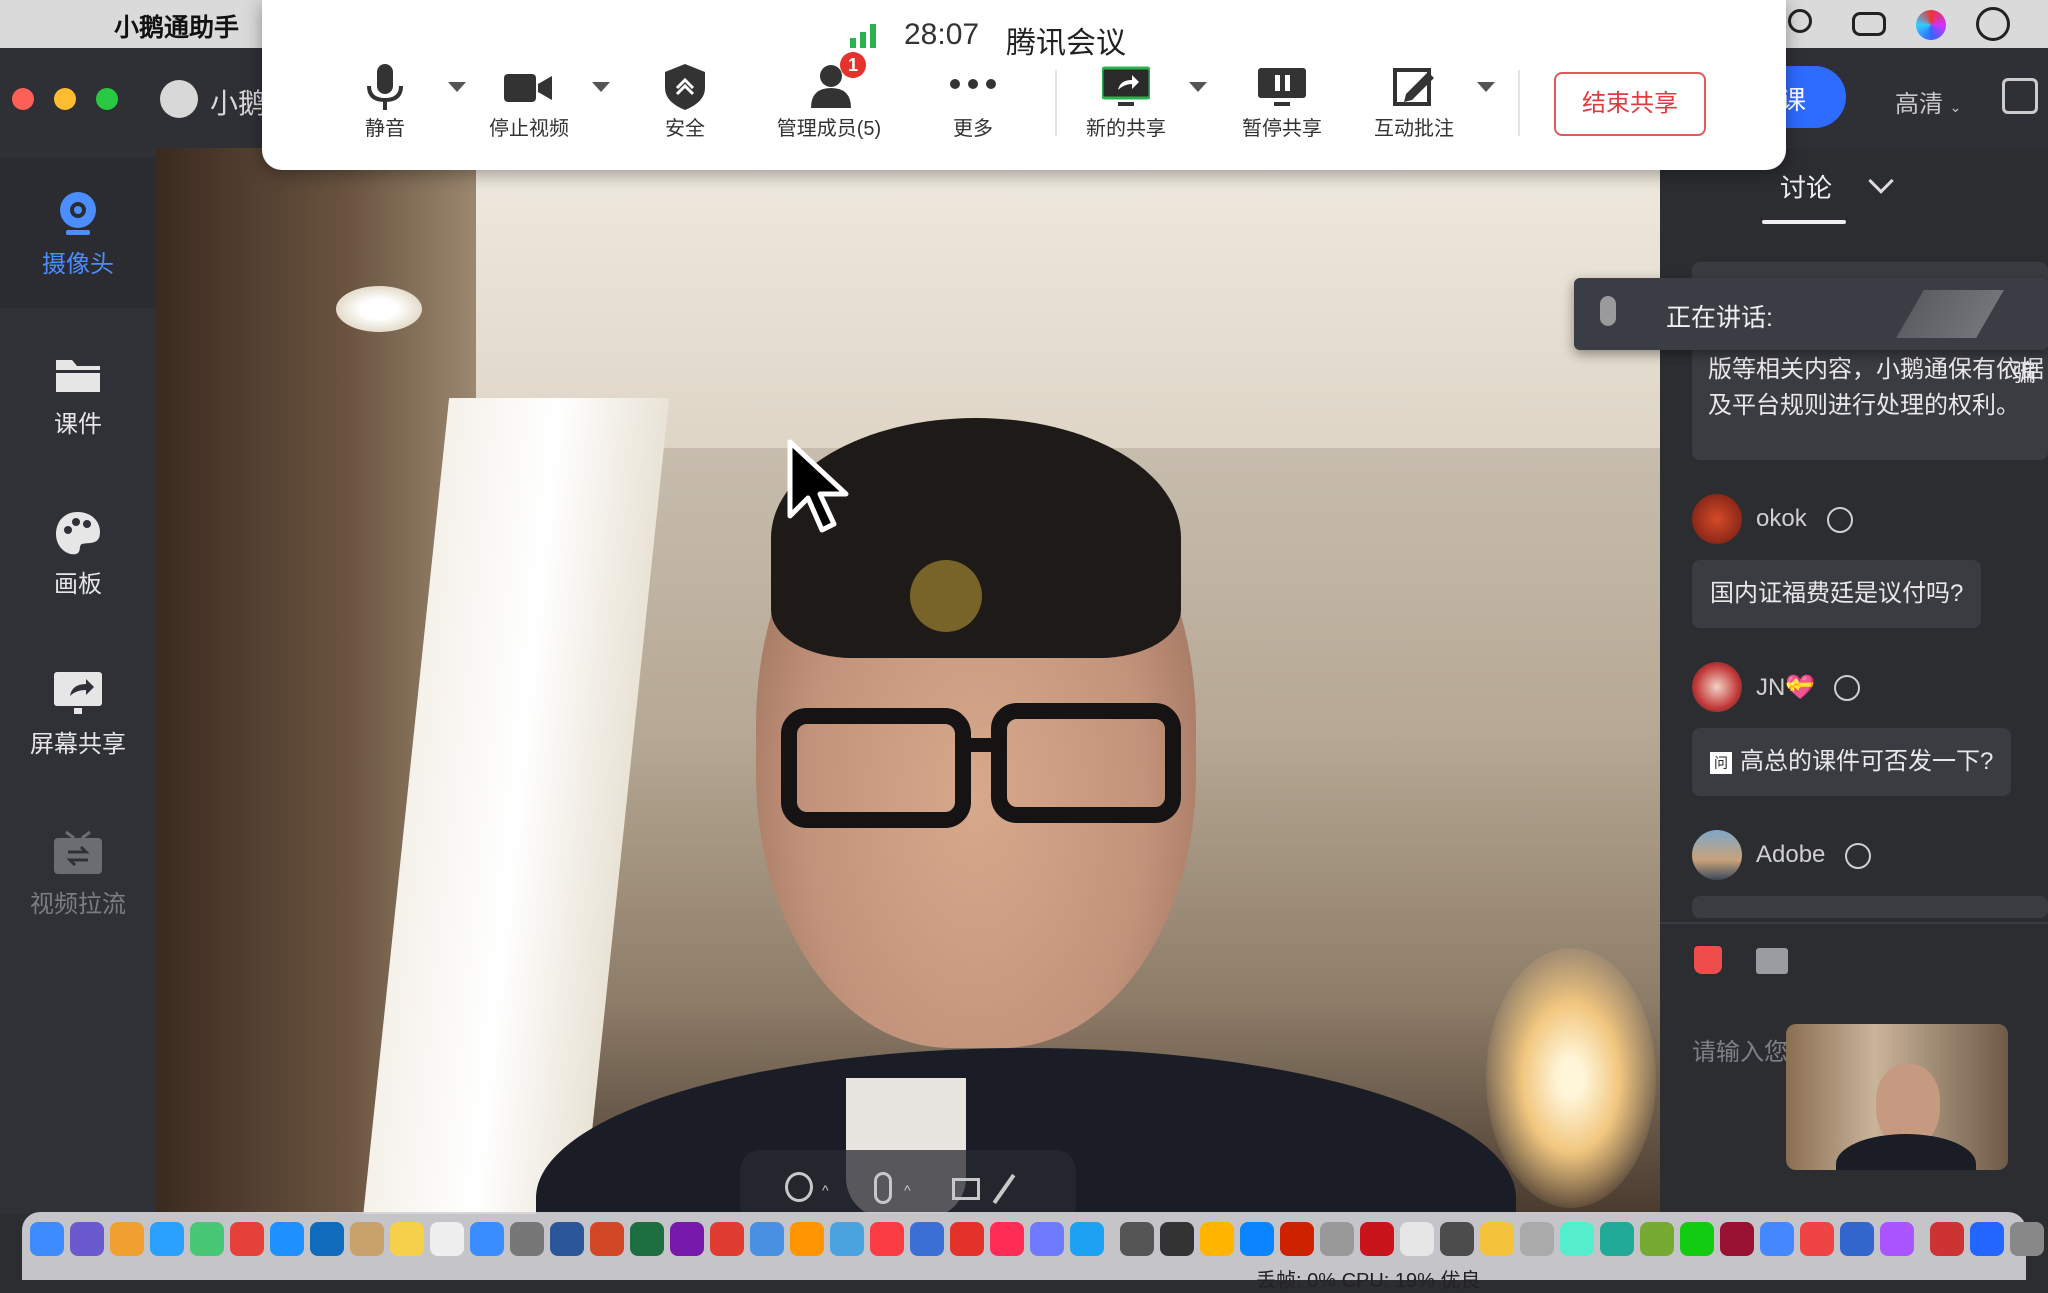  What do you see at coordinates (78, 584) in the screenshot?
I see `sidebar-item-label: 画板` at bounding box center [78, 584].